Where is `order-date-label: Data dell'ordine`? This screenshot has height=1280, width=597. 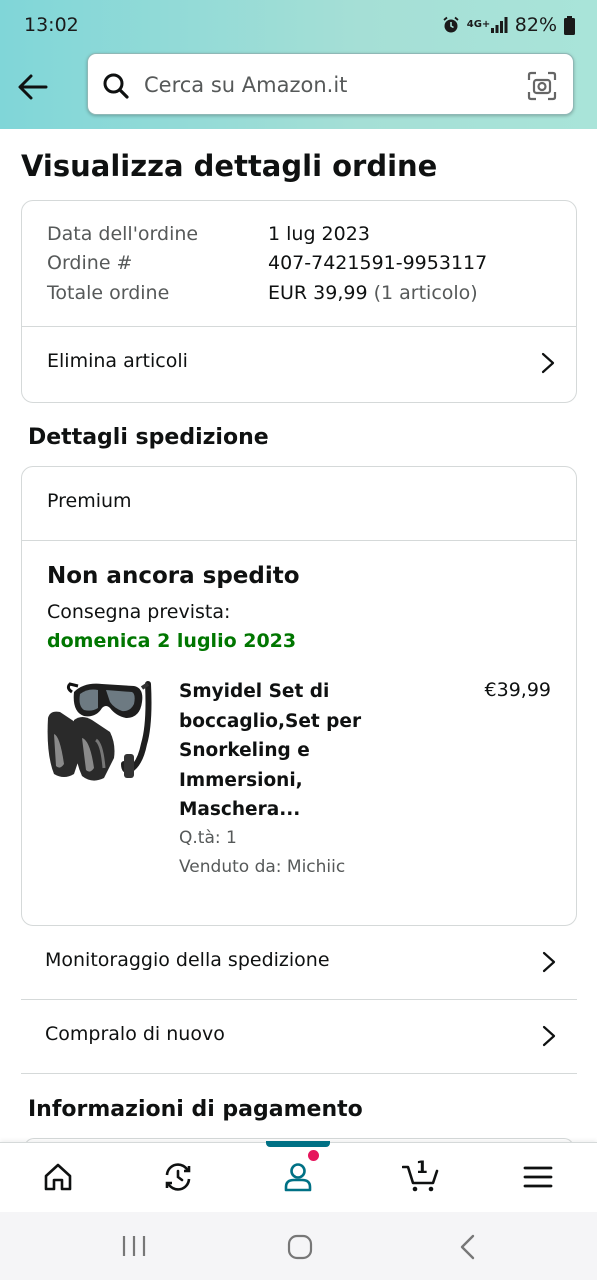 order-date-label: Data dell'ordine is located at coordinates (123, 234).